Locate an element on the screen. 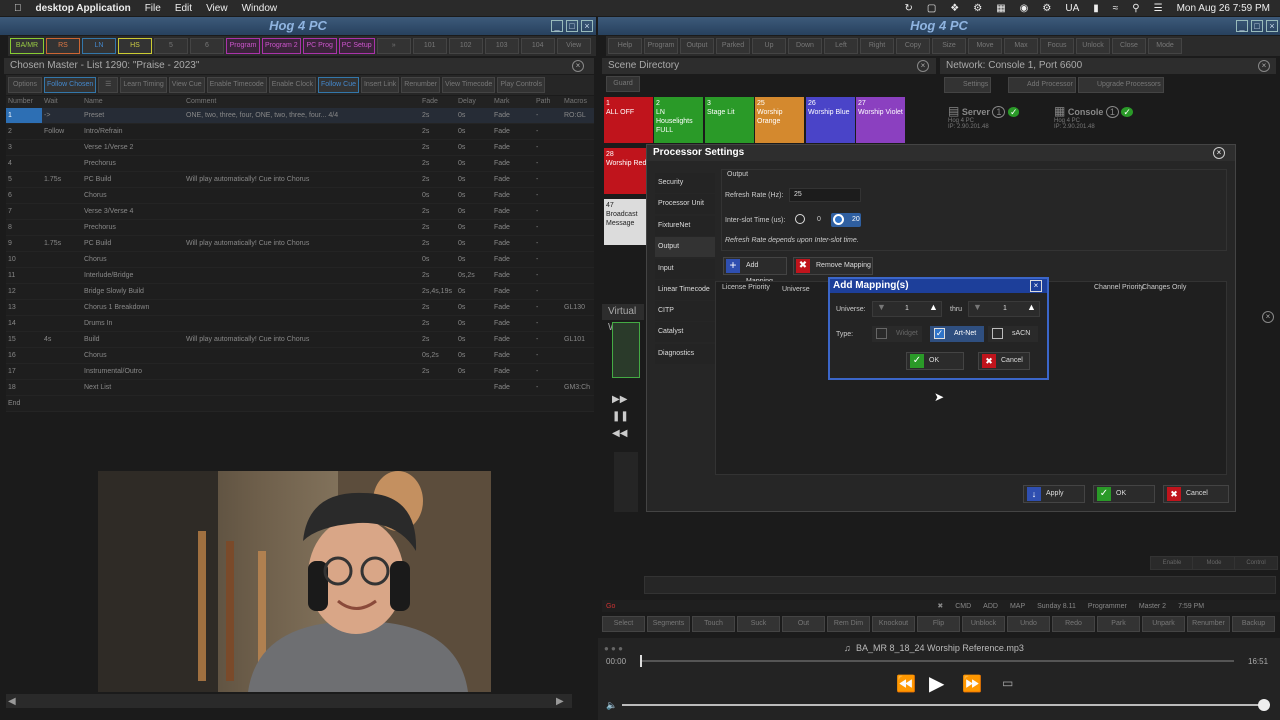 This screenshot has width=1280, height=720. key-button: Backup is located at coordinates (1253, 624).